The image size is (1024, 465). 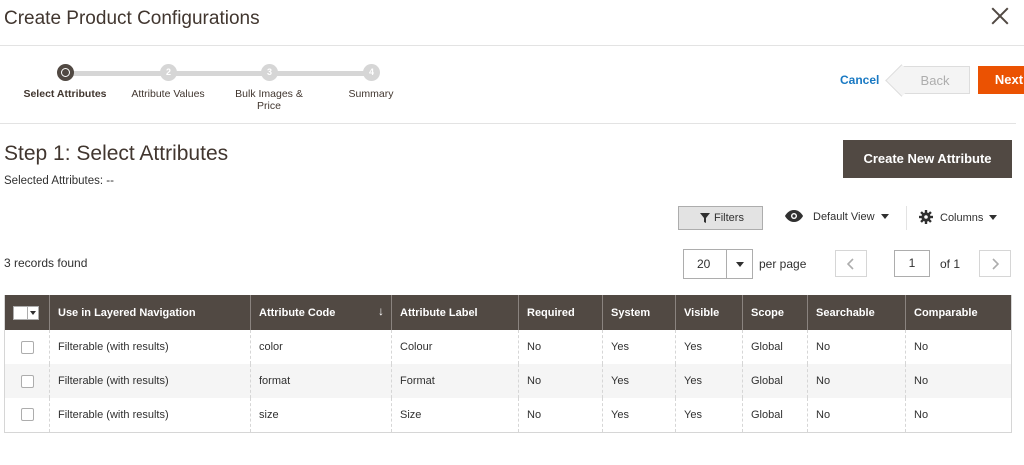 I want to click on step-number: 4, so click(x=371, y=72).